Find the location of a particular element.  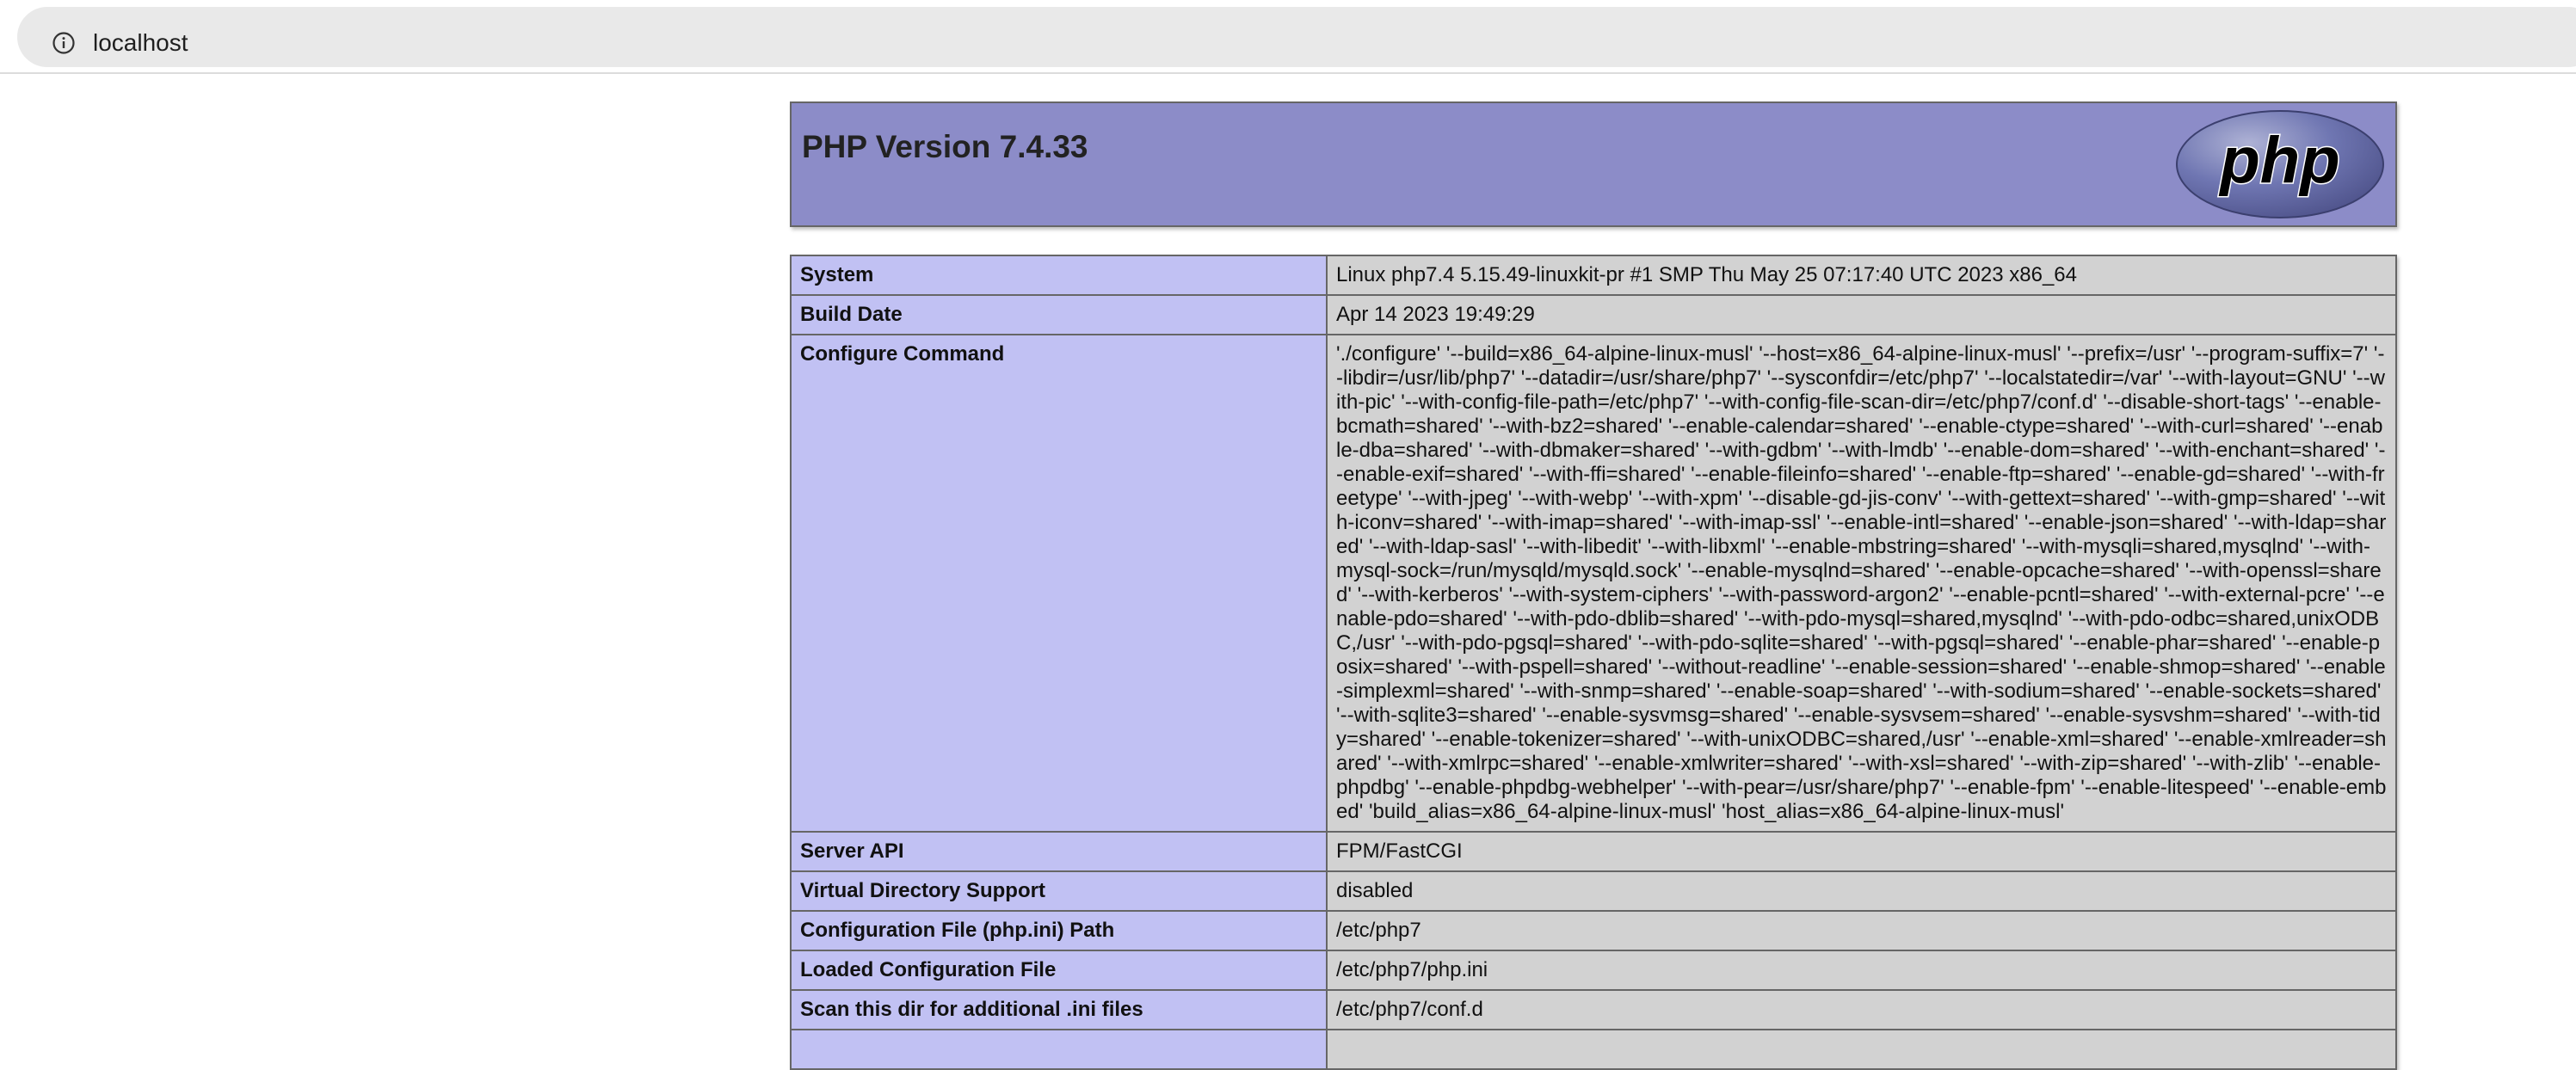

row-label: Configure Command is located at coordinates (1059, 583).